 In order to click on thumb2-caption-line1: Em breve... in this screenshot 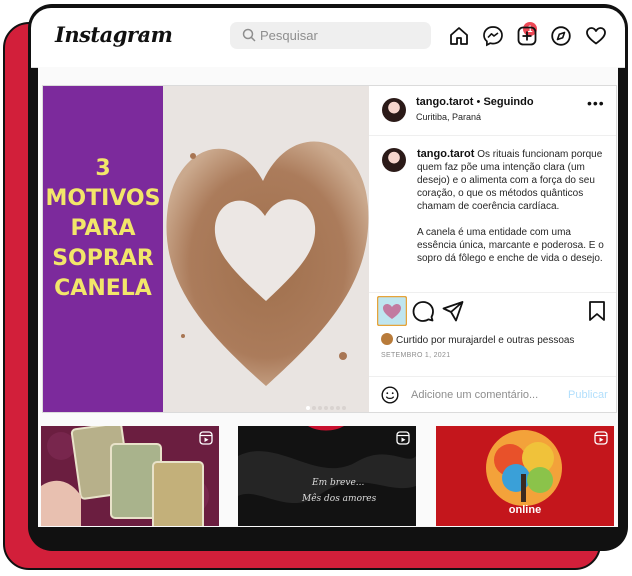, I will do `click(338, 483)`.